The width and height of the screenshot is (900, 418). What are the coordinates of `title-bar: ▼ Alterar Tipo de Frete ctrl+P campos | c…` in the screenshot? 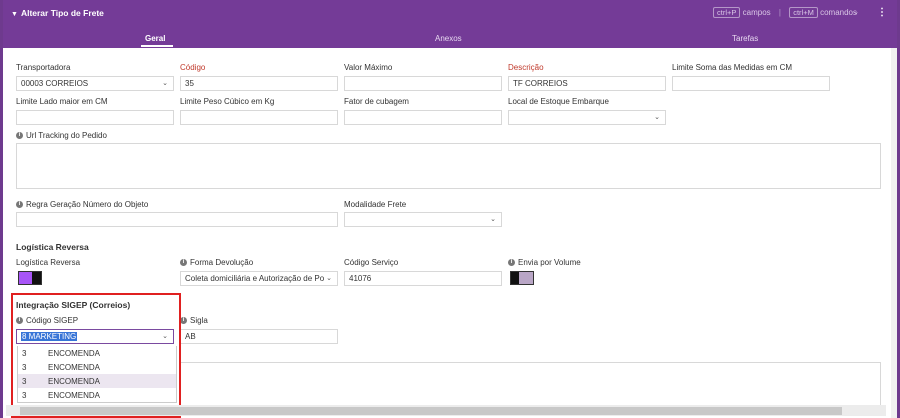 It's located at (450, 13).